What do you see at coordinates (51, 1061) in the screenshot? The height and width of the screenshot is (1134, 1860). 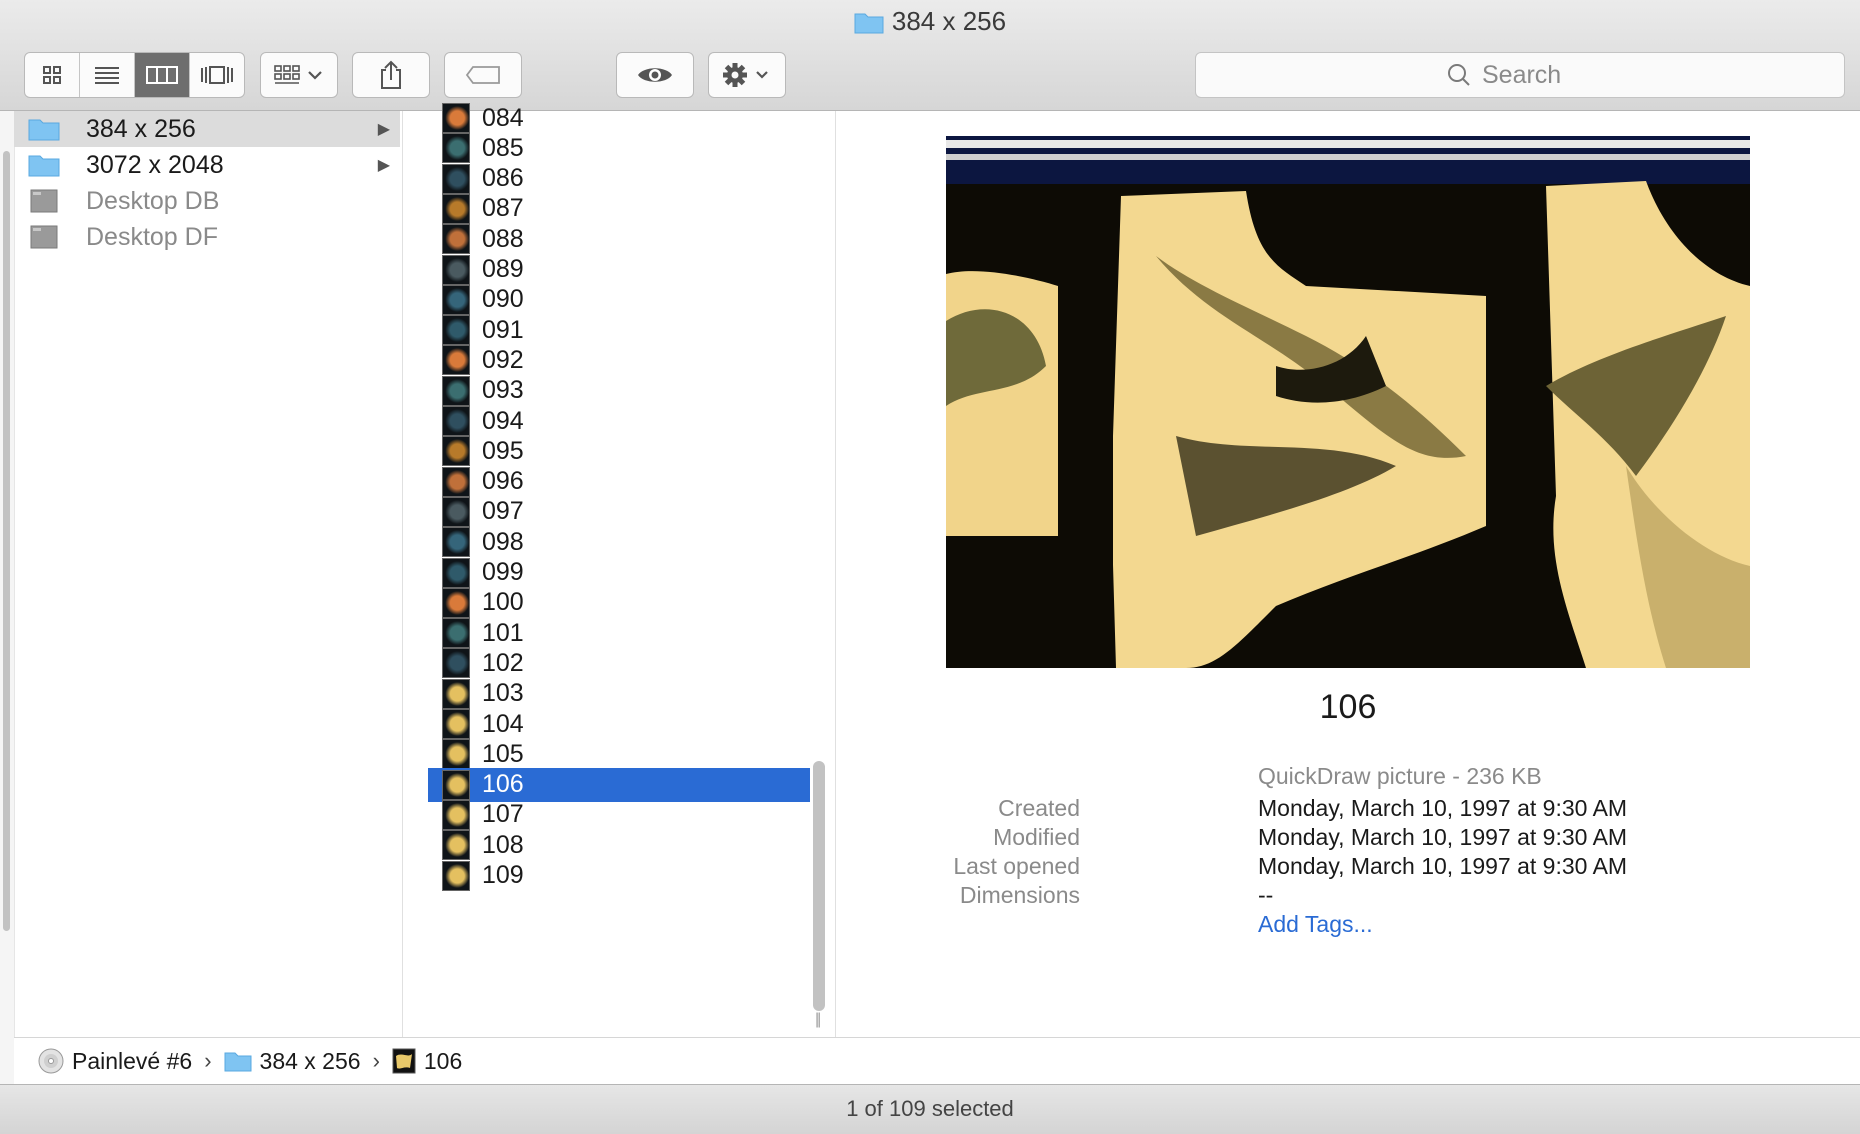 I see `disc-icon` at bounding box center [51, 1061].